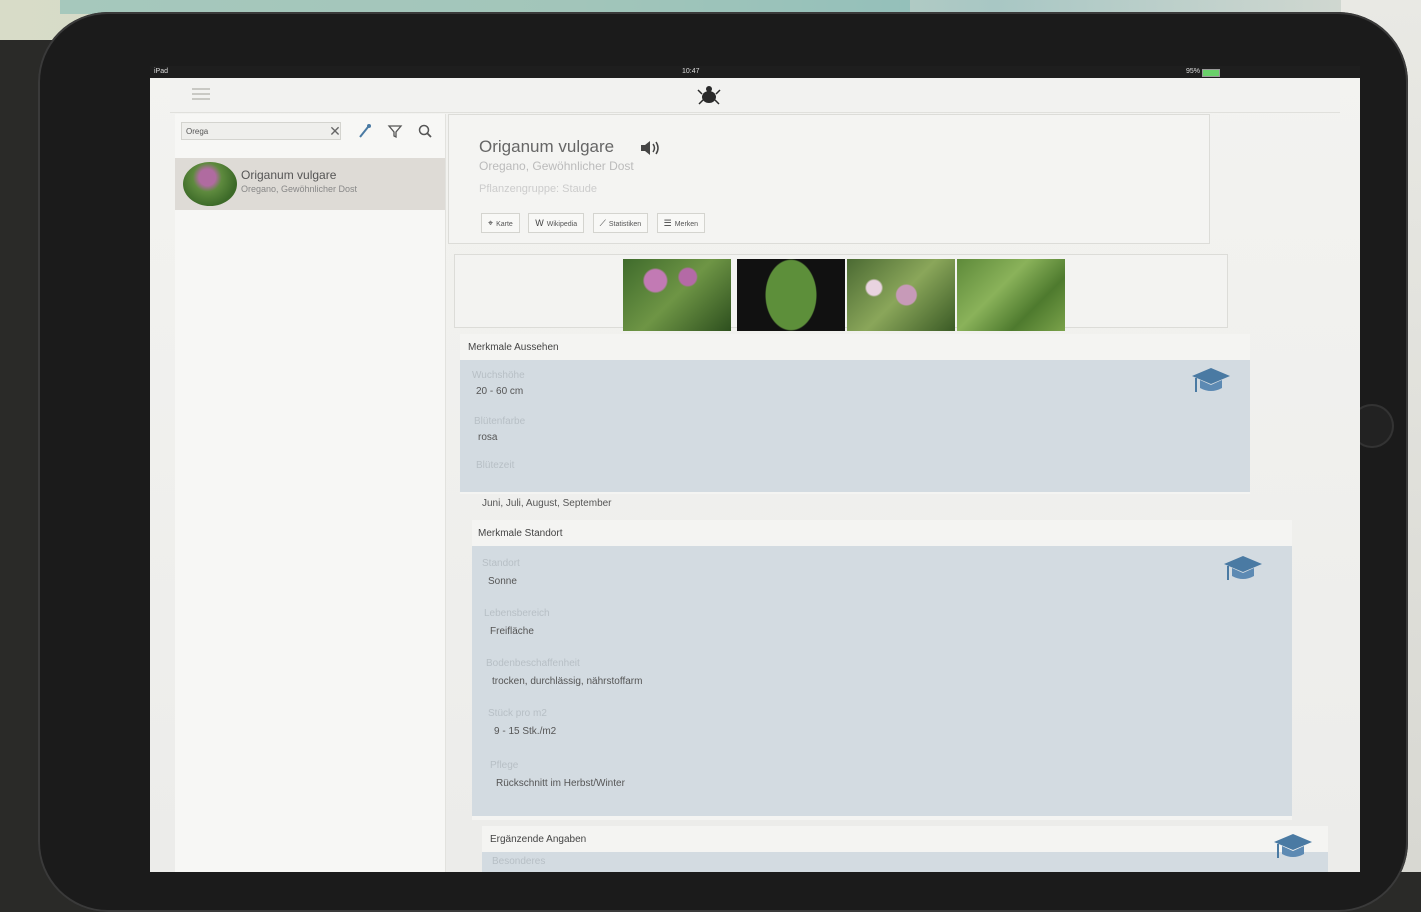 The width and height of the screenshot is (1421, 912). I want to click on field-label: Pflege, so click(504, 765).